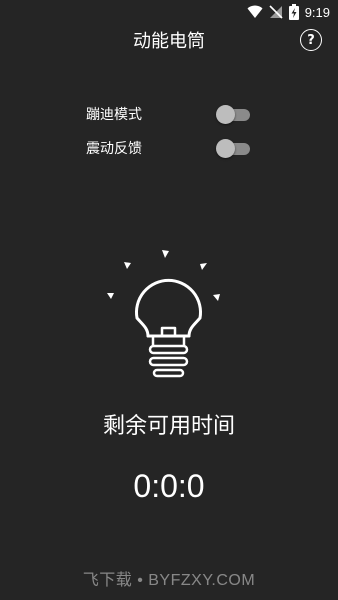 The height and width of the screenshot is (600, 338). I want to click on app-title: 动能电筒, so click(169, 41).